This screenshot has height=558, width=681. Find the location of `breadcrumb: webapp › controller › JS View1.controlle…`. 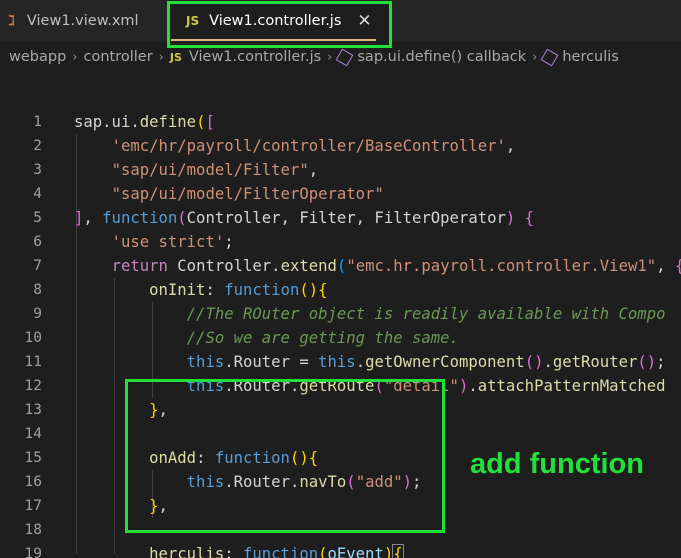

breadcrumb: webapp › controller › JS View1.controlle… is located at coordinates (340, 57).